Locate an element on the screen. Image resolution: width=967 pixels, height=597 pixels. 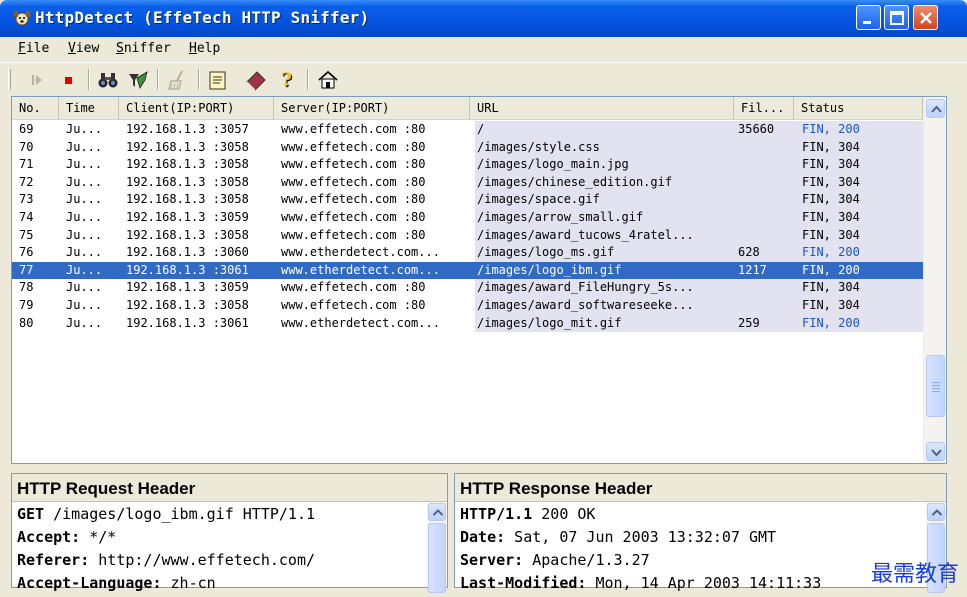
response-scroll-up-button is located at coordinates (936, 512).